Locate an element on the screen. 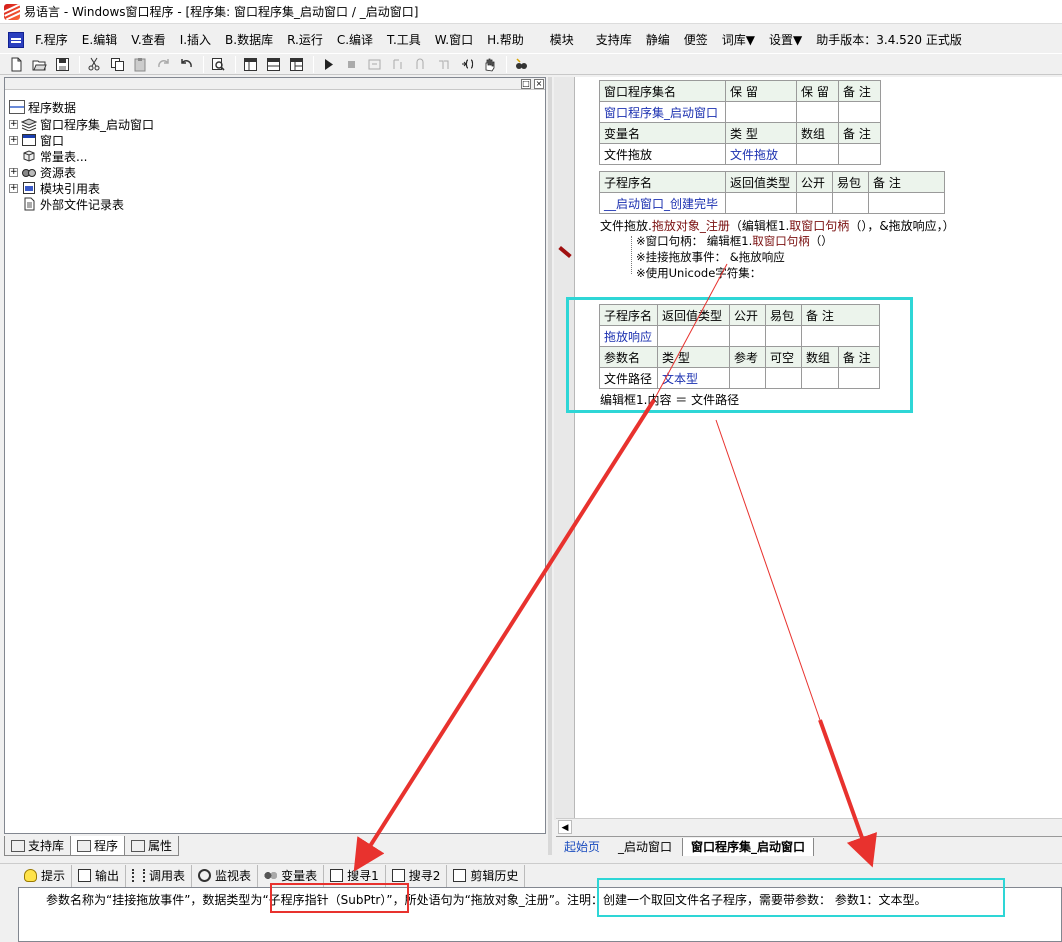  arrow-line-to-note is located at coordinates (847, 793).